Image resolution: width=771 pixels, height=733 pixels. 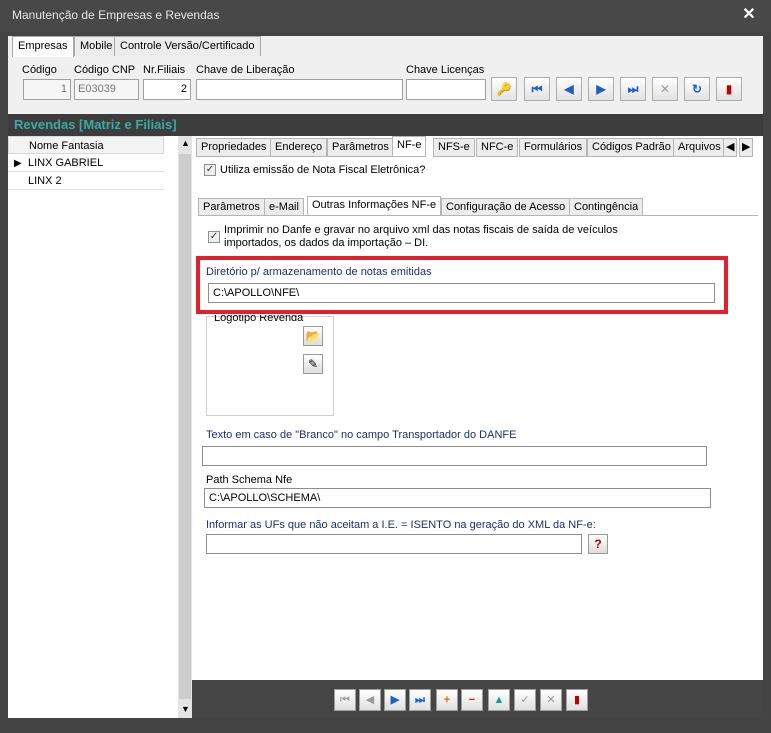 What do you see at coordinates (43, 46) in the screenshot?
I see `tab-empresas: Empresas` at bounding box center [43, 46].